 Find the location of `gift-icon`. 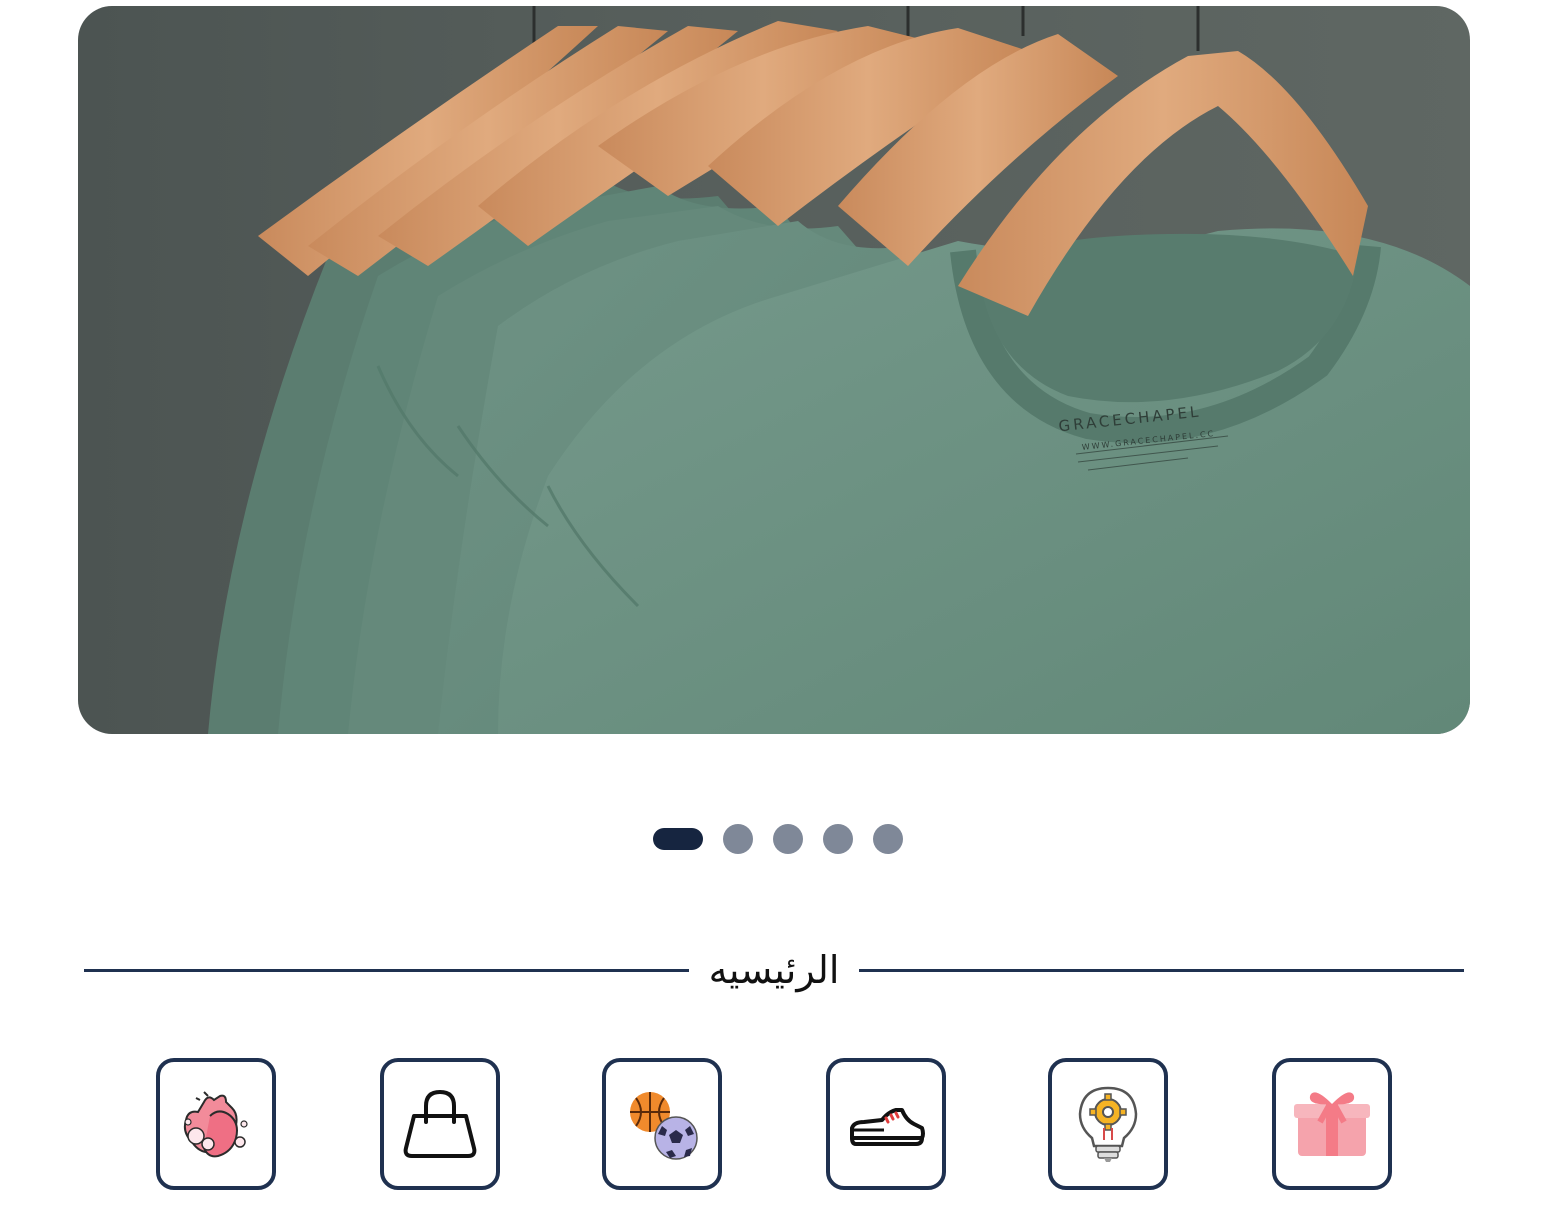

gift-icon is located at coordinates (1332, 1124).